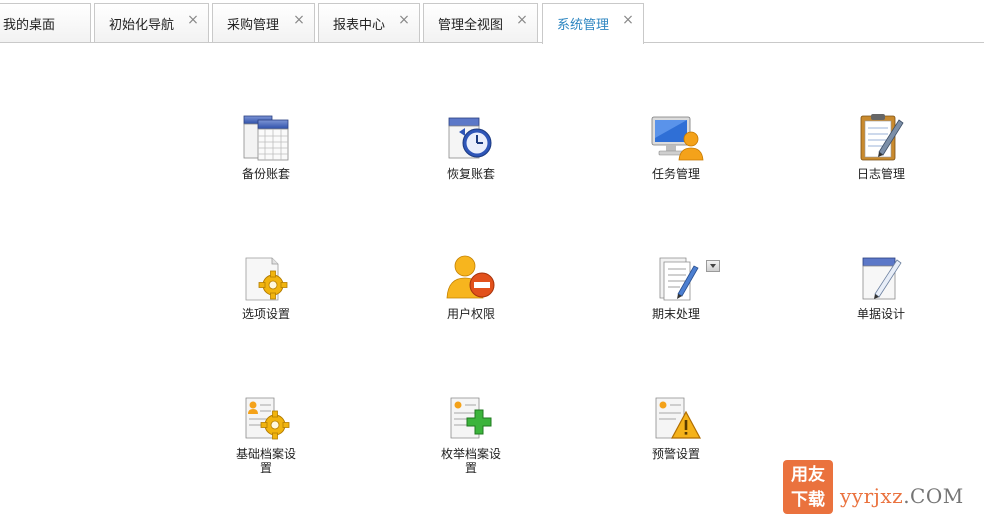  What do you see at coordinates (359, 25) in the screenshot?
I see `tab-label: 报表中心` at bounding box center [359, 25].